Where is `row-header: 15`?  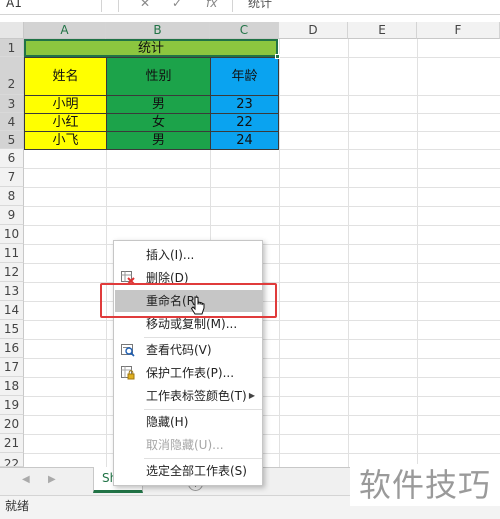 row-header: 15 is located at coordinates (12, 329).